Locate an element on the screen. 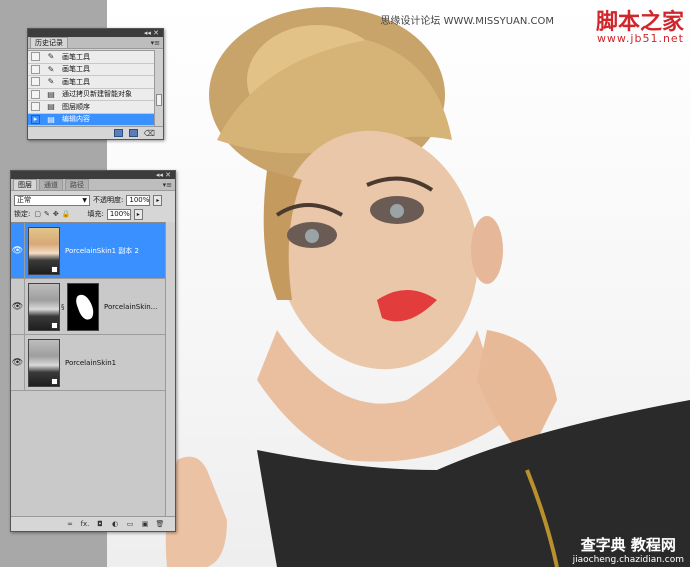  group-icon: ▭ is located at coordinates (130, 524).